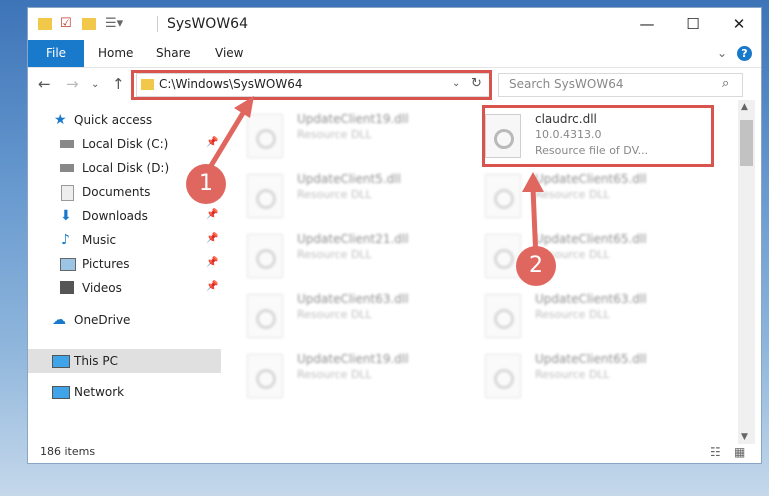 The height and width of the screenshot is (496, 769). What do you see at coordinates (68, 451) in the screenshot?
I see `item-count: 186 items` at bounding box center [68, 451].